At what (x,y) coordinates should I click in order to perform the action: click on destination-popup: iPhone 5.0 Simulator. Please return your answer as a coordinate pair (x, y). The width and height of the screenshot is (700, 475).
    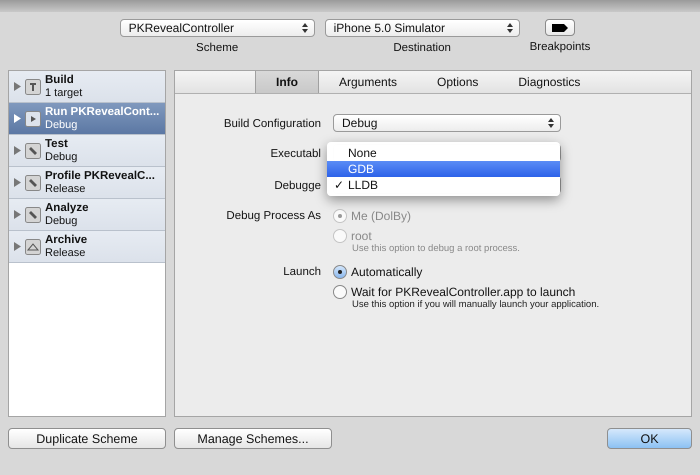
    Looking at the image, I should click on (422, 28).